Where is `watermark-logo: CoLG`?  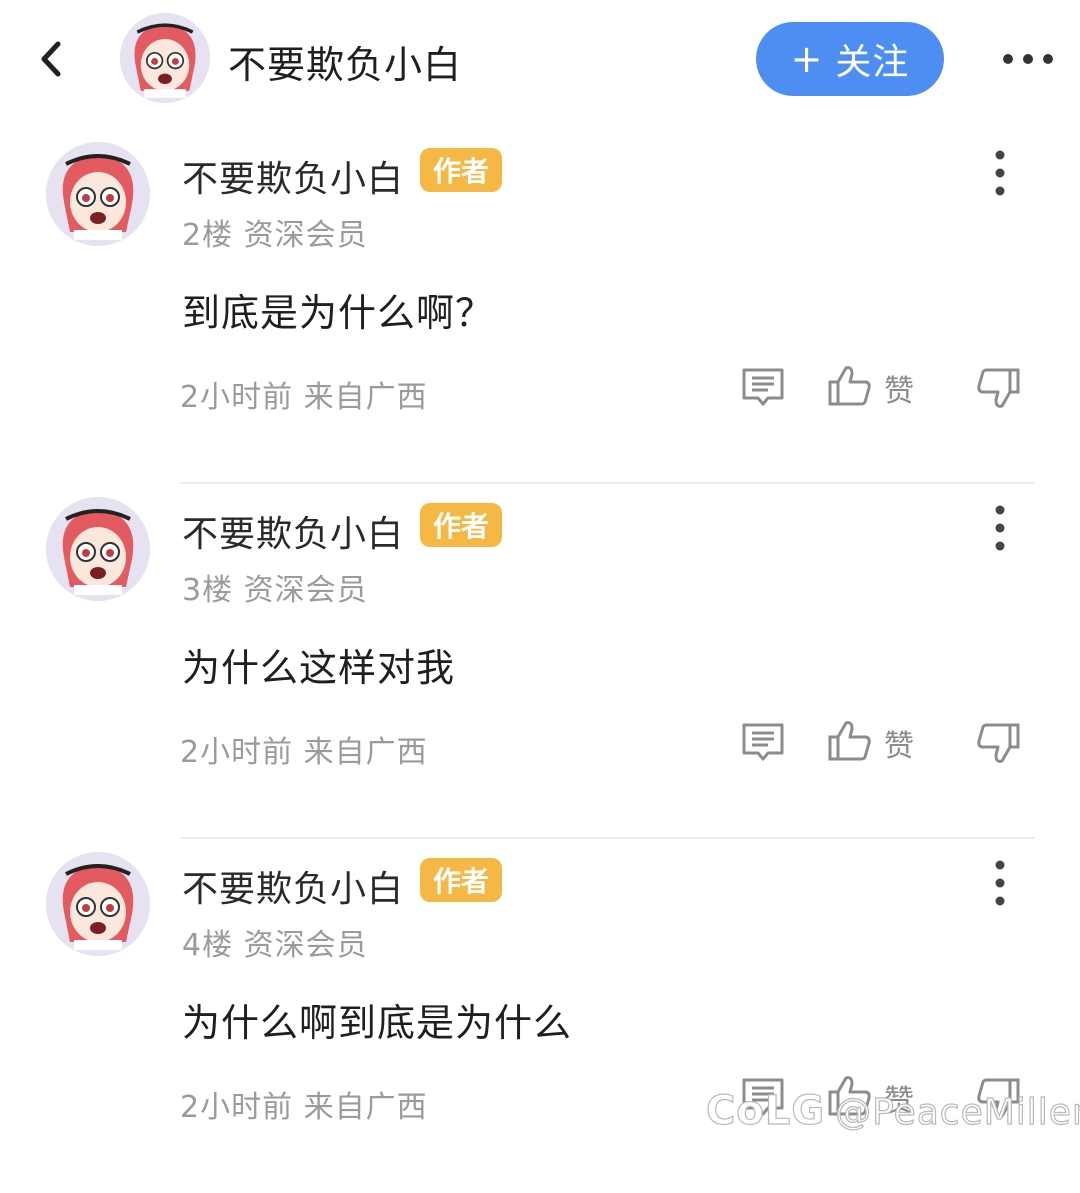
watermark-logo: CoLG is located at coordinates (765, 1110).